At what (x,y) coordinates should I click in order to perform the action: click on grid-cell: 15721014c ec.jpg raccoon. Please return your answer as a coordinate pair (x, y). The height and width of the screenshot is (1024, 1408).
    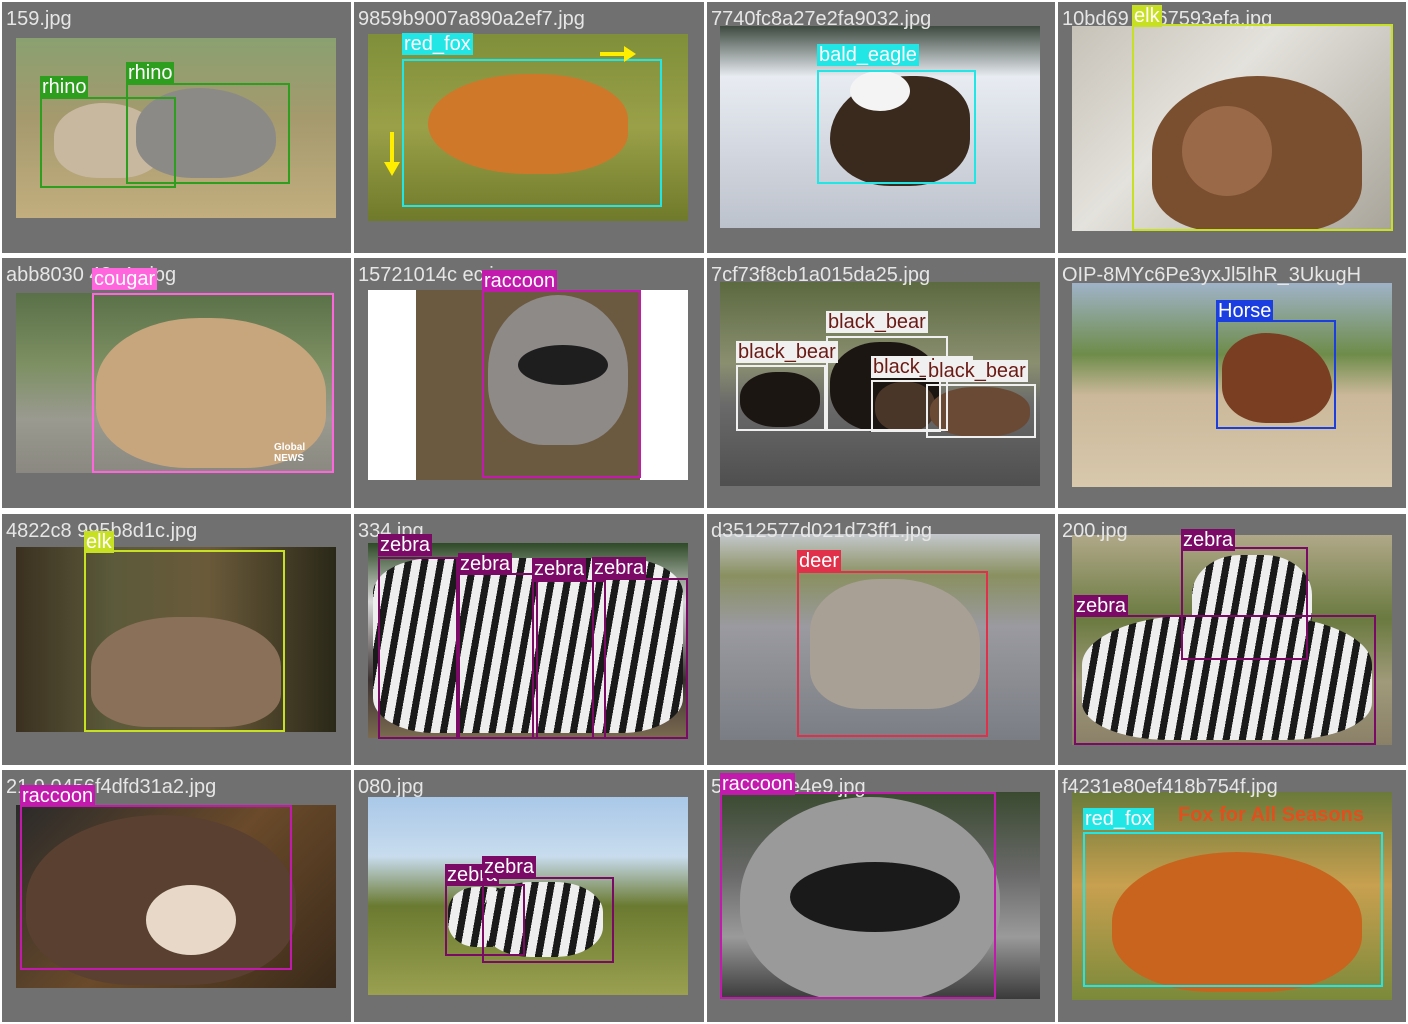
    Looking at the image, I should click on (529, 383).